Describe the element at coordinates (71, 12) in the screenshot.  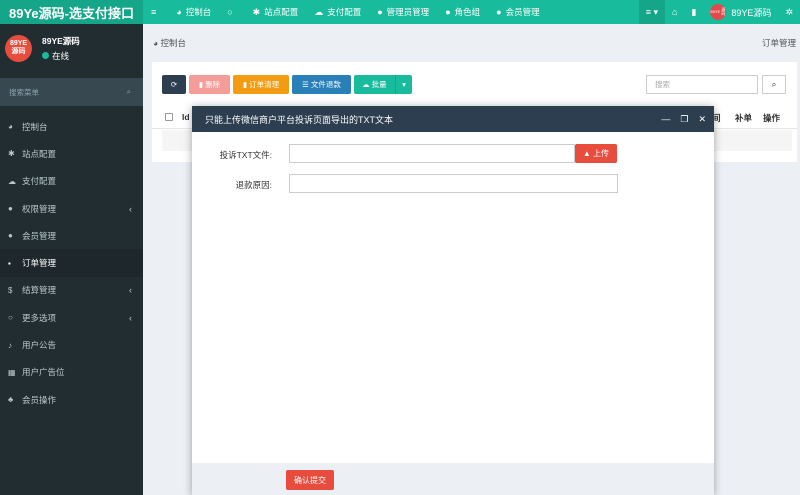
I see `brand-logo: 89Ye源码-选支付接口` at that location.